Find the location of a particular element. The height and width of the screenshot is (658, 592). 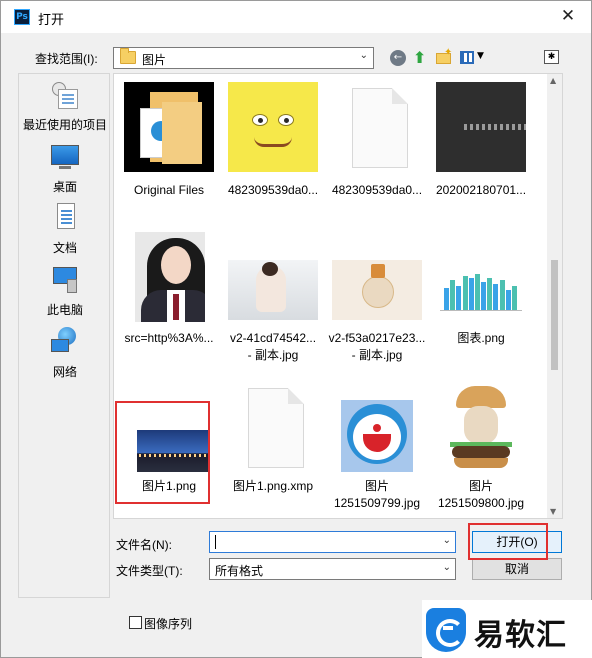

up-arrow-icon: ⬆ is located at coordinates (420, 57).